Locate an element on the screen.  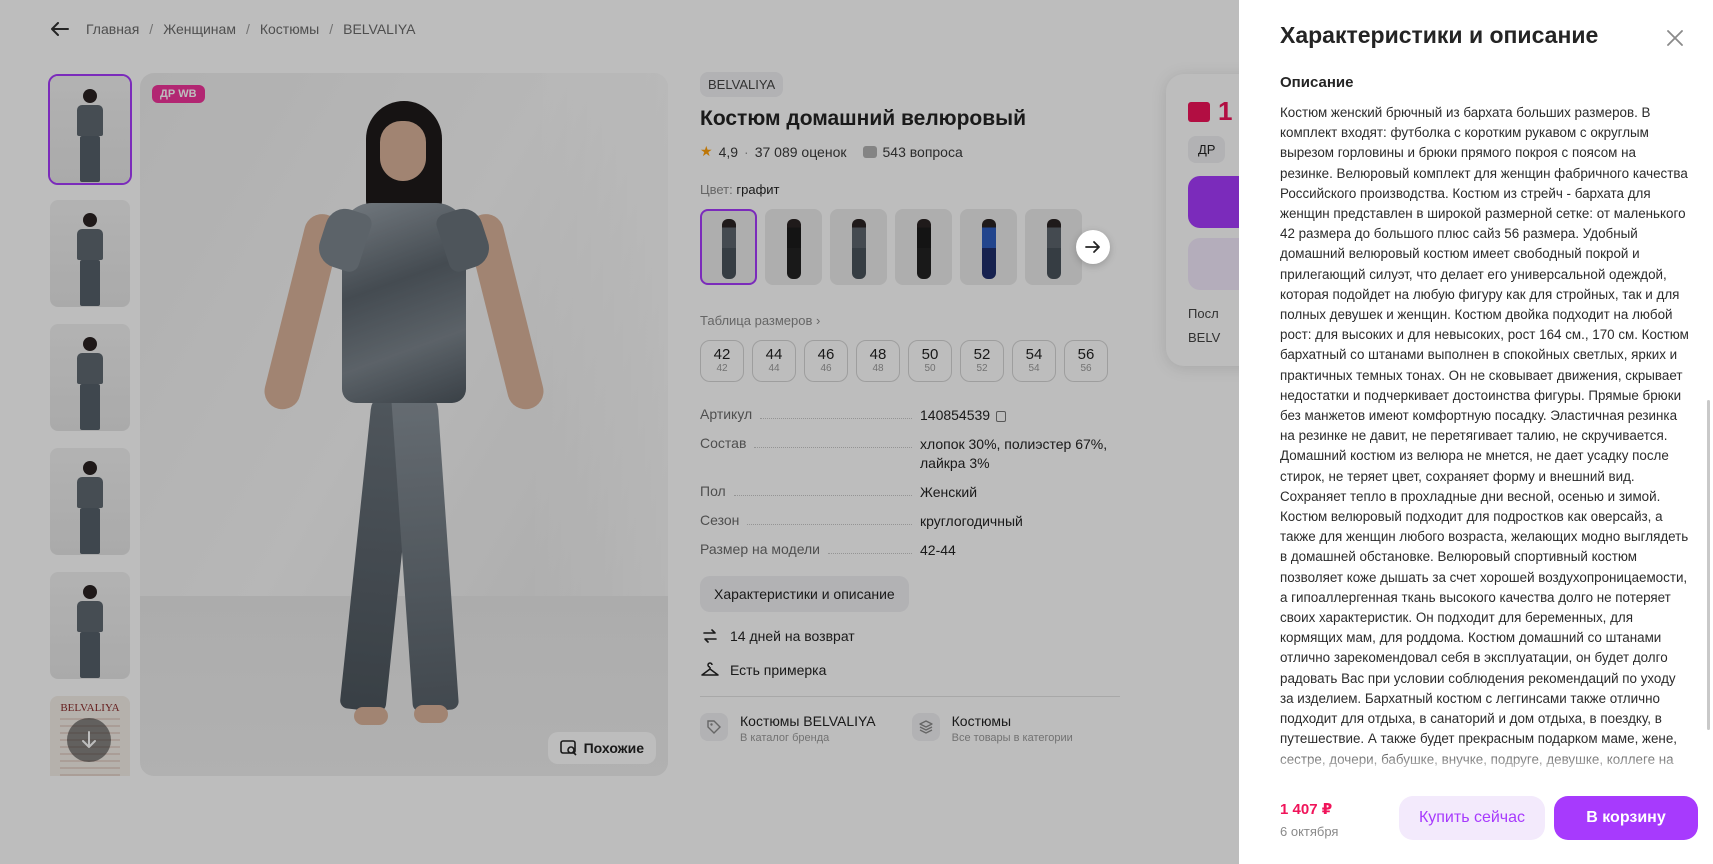
section-heading: Описание is located at coordinates (1317, 82).